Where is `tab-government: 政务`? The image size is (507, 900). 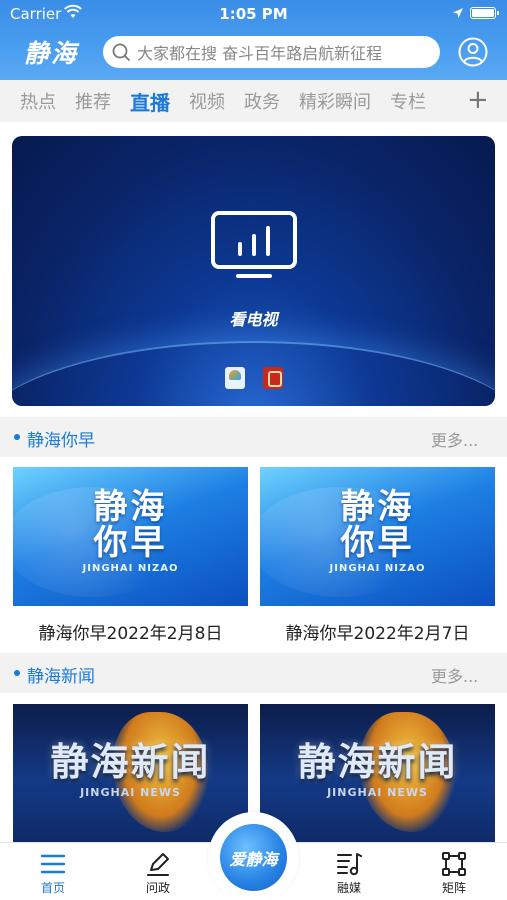
tab-government: 政务 is located at coordinates (262, 101).